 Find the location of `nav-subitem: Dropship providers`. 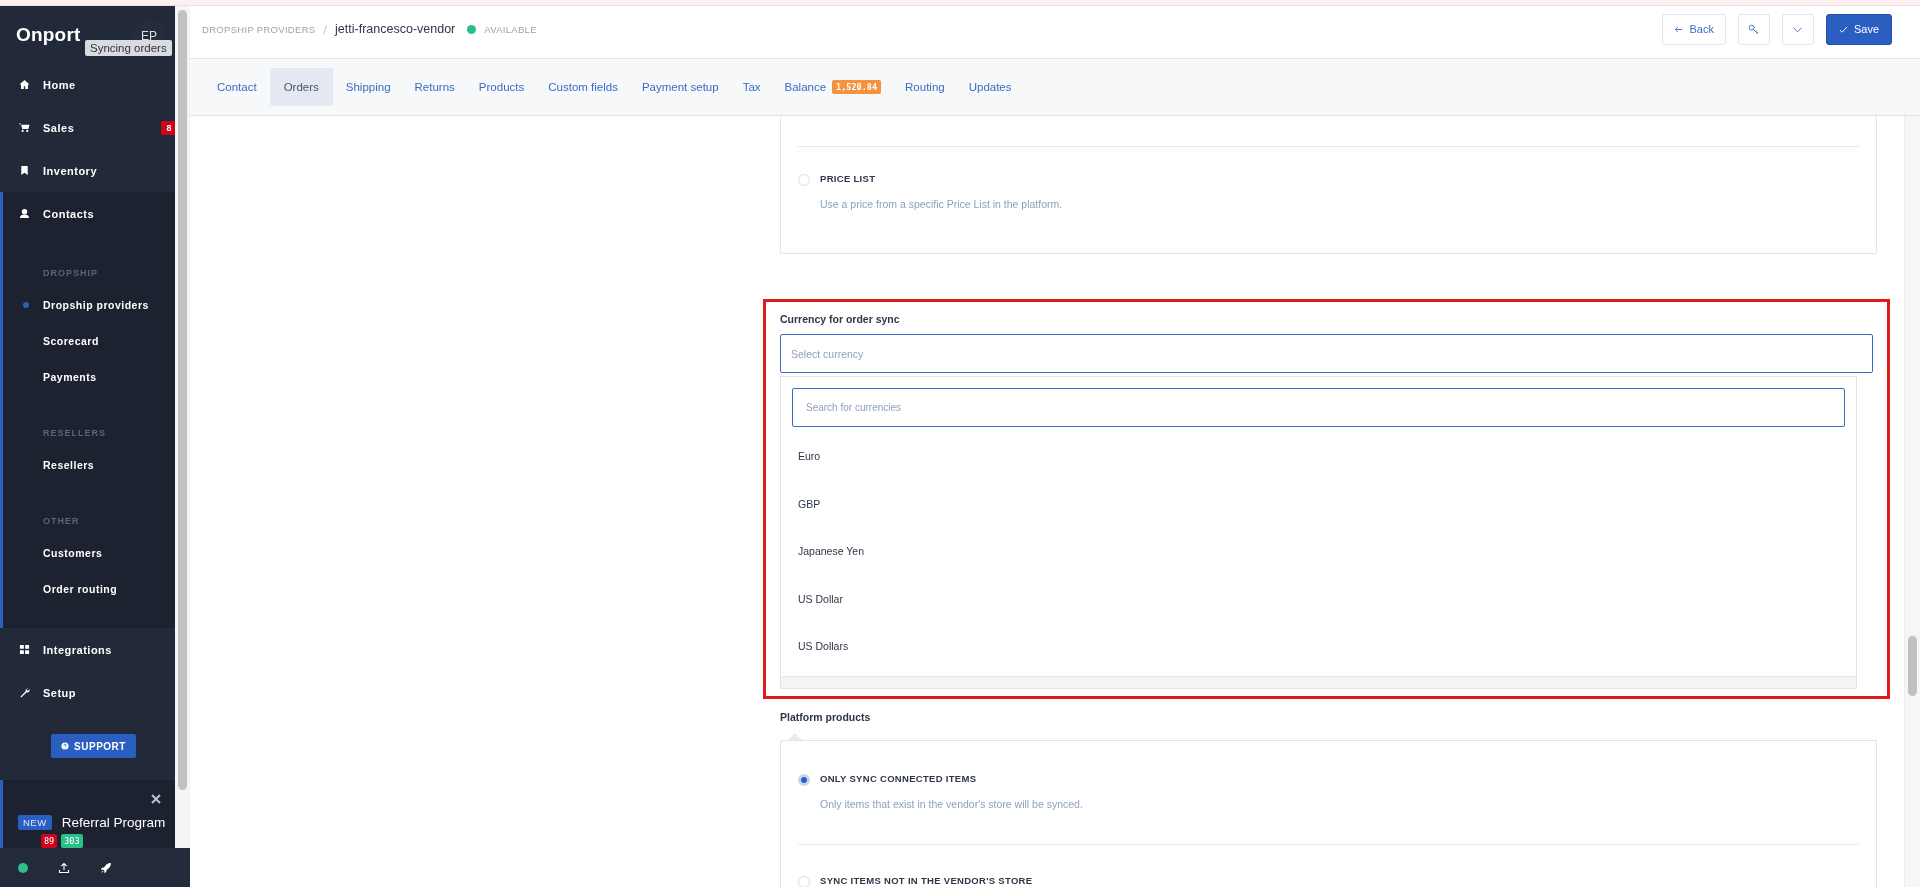

nav-subitem: Dropship providers is located at coordinates (89, 305).